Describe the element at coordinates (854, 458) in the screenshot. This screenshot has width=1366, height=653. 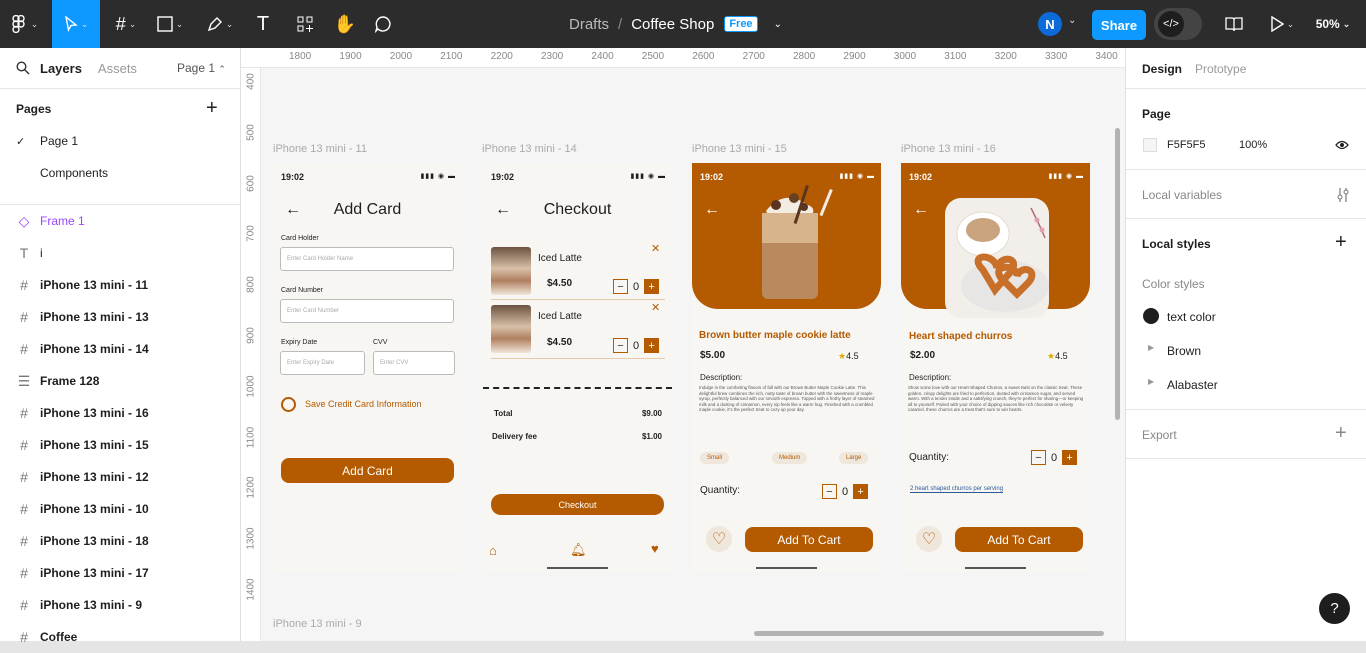
I see `size-chip-large: Large` at that location.